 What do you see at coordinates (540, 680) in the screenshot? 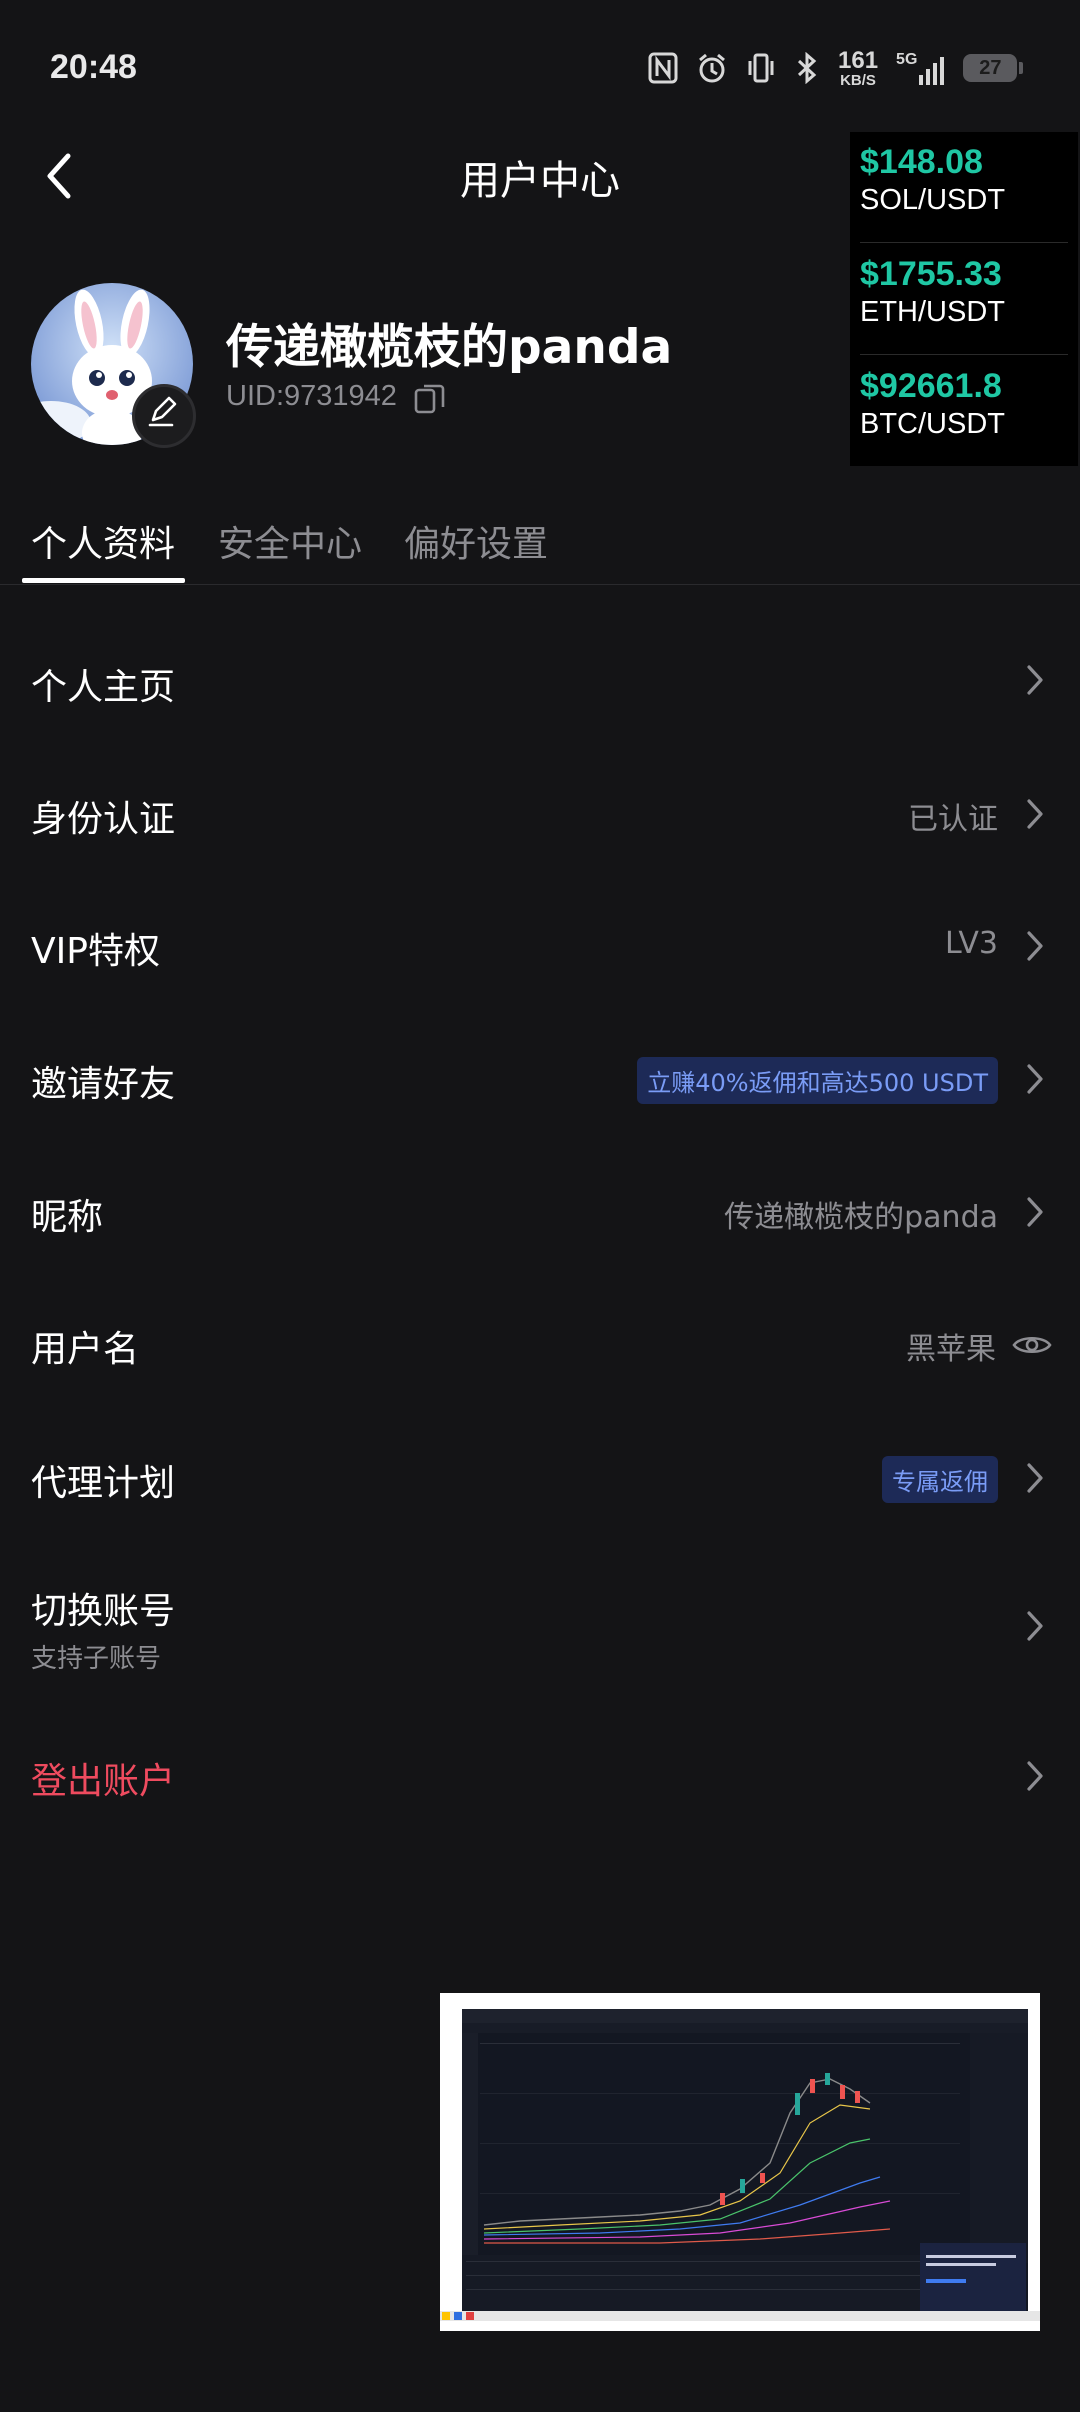
I see `row-homepage: 个人主页` at bounding box center [540, 680].